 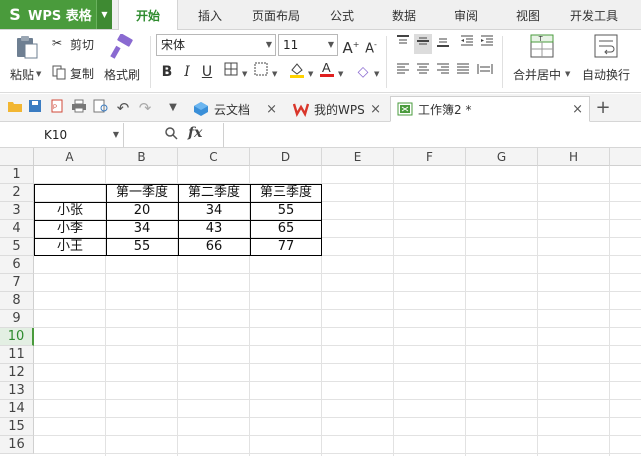 I want to click on format-painter-icon, so click(x=122, y=48).